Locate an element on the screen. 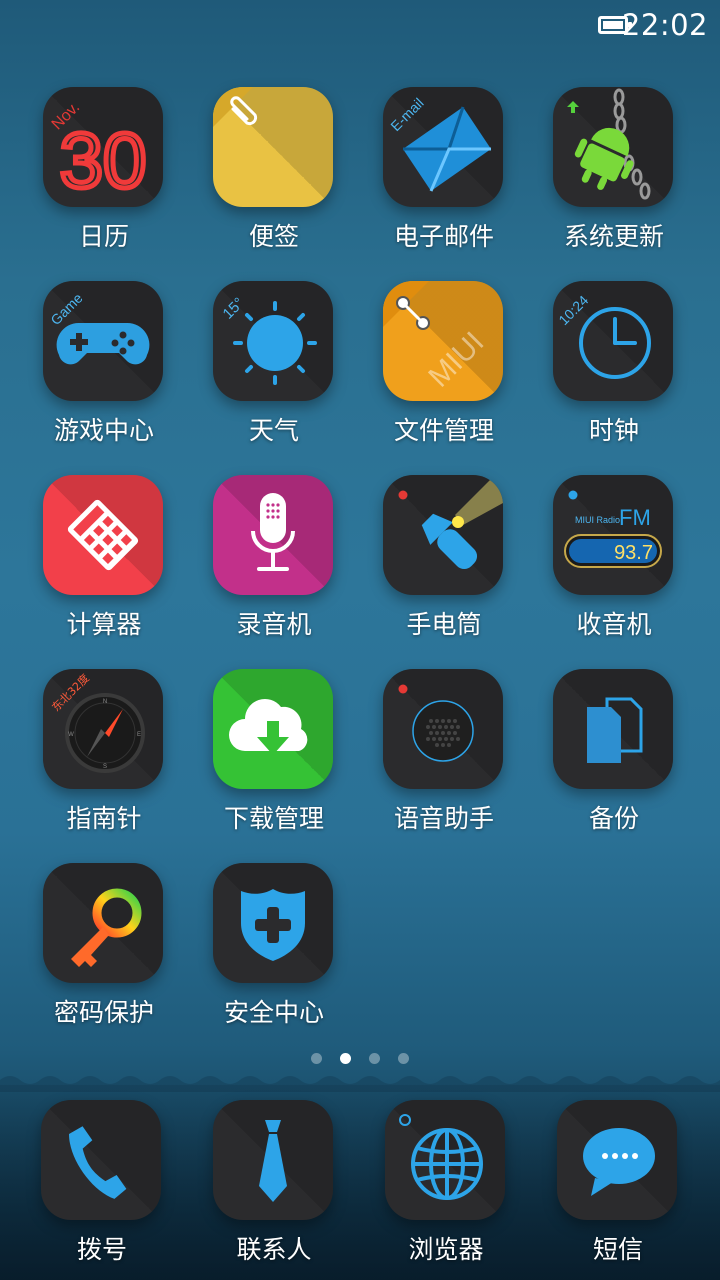 The image size is (720, 1280). app-label: 备份 is located at coordinates (613, 818).